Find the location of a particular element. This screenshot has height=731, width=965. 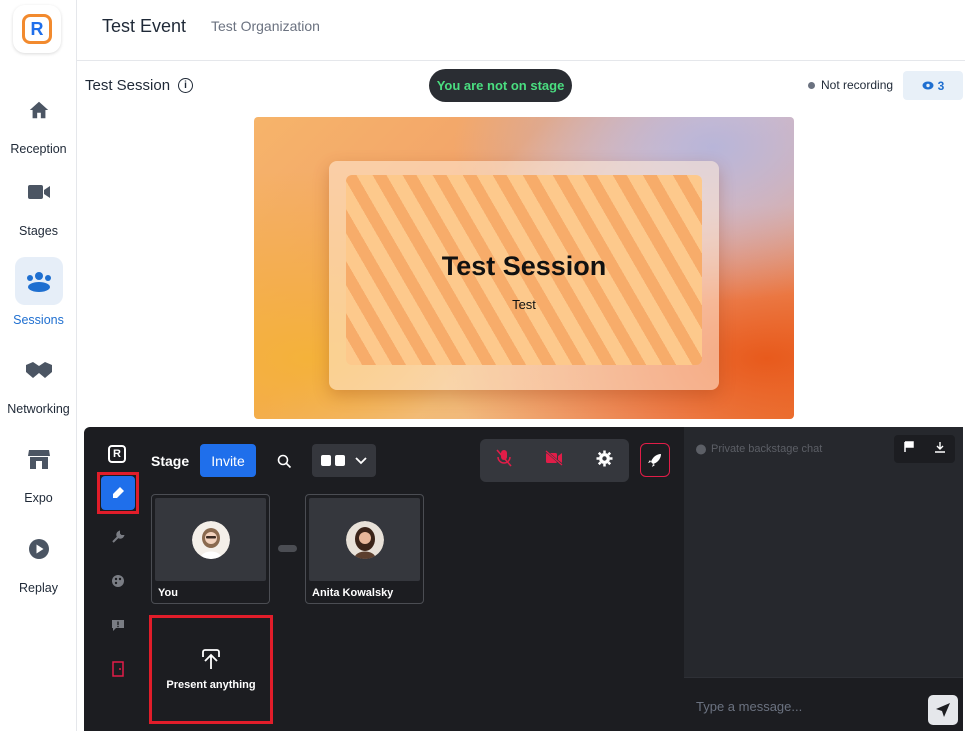

microphone-icon is located at coordinates (118, 493).